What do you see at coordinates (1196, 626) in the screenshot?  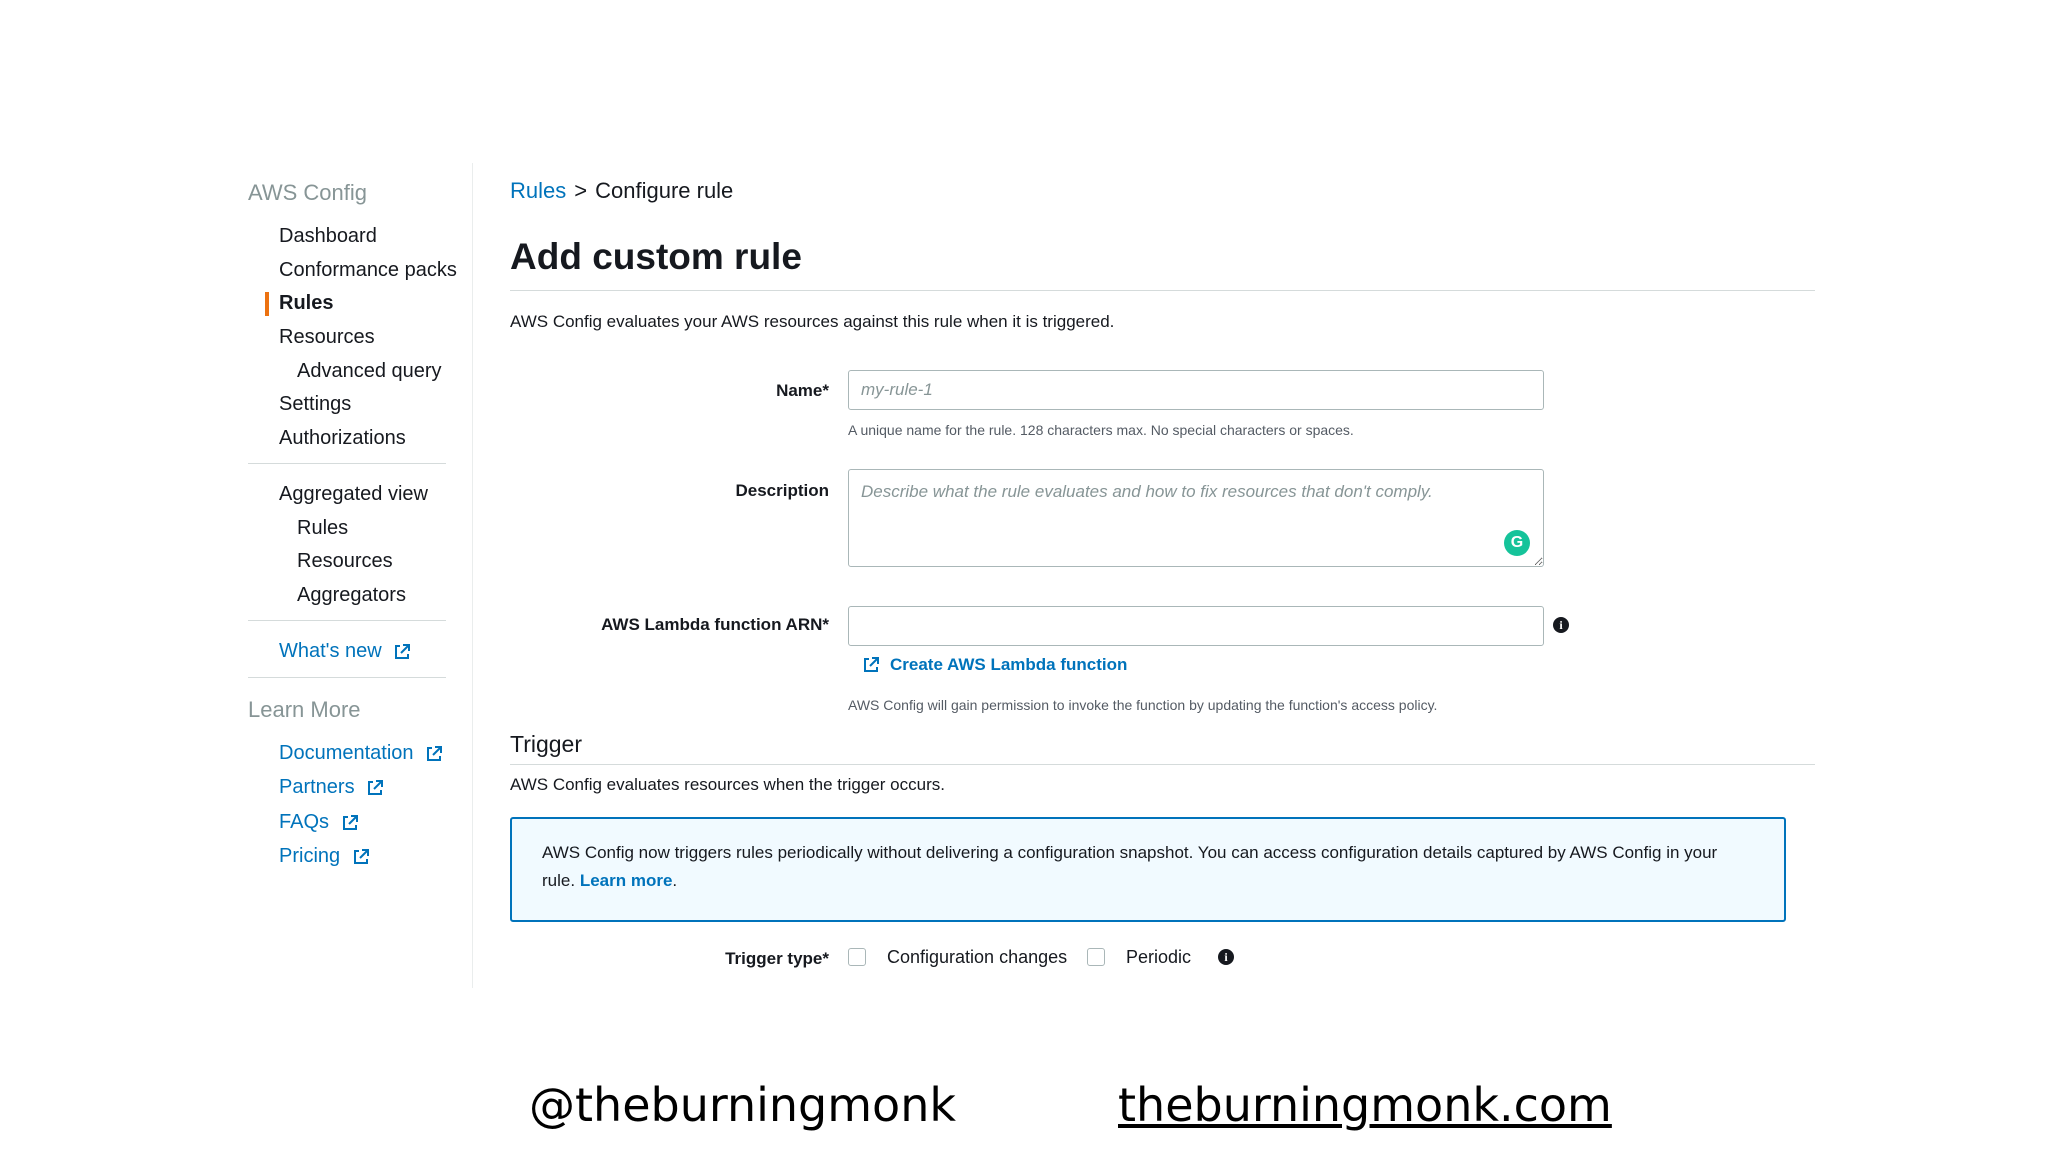 I see `lambda-arn-input` at bounding box center [1196, 626].